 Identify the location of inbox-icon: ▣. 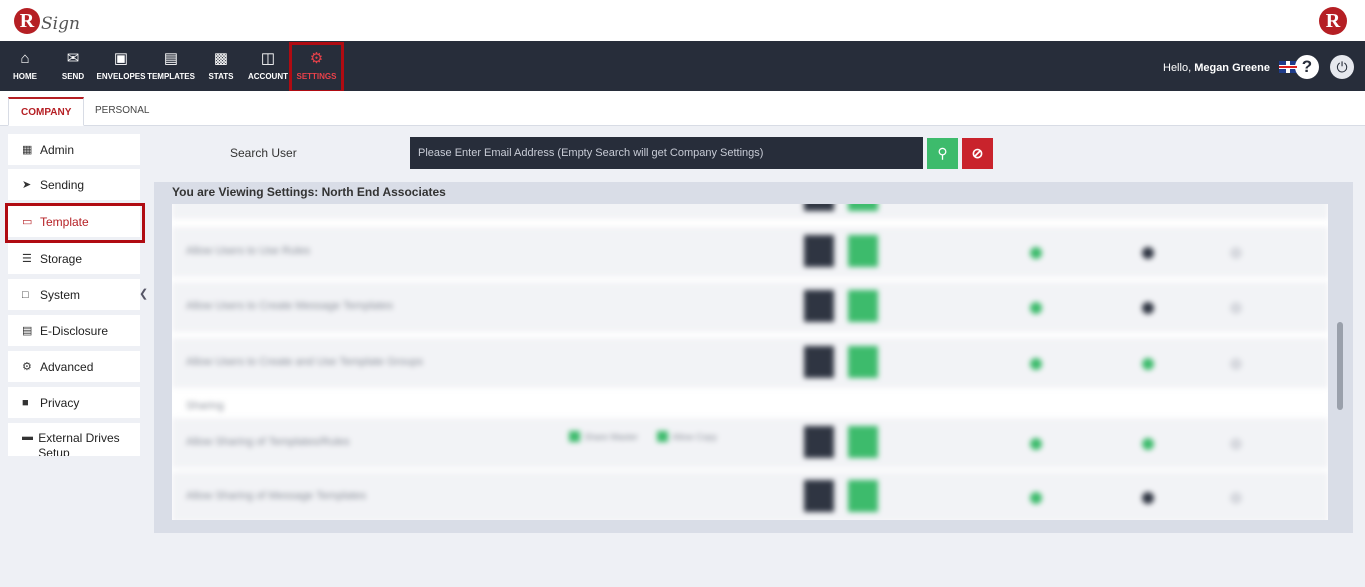
(121, 58).